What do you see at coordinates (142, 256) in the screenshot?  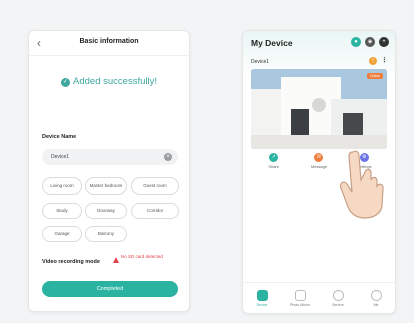 I see `sd-warning-text: No SD card detected` at bounding box center [142, 256].